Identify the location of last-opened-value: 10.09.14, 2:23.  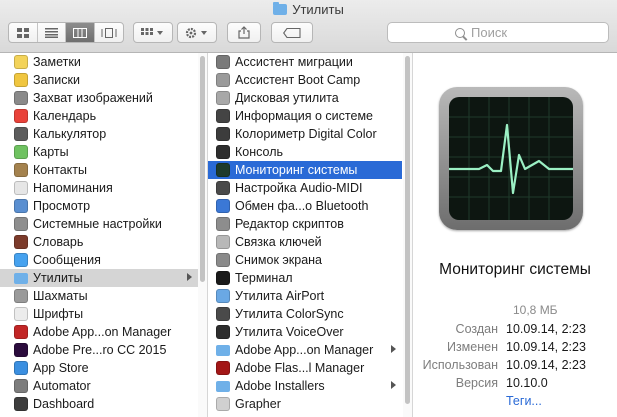
(546, 365).